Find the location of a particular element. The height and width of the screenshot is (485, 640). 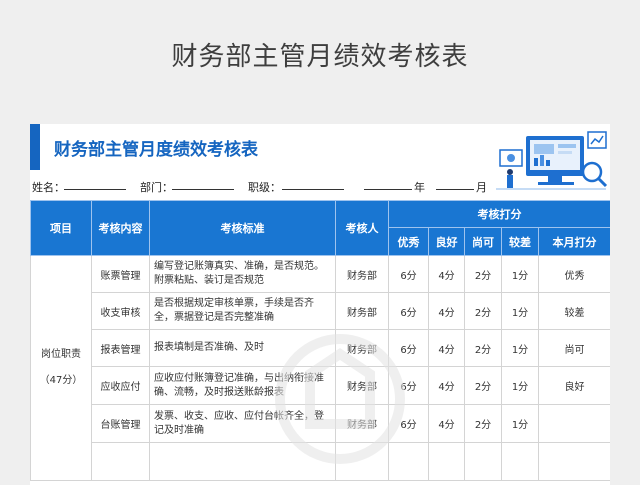

standard-cell: 报表填制是否准确、及时 is located at coordinates (242, 348).